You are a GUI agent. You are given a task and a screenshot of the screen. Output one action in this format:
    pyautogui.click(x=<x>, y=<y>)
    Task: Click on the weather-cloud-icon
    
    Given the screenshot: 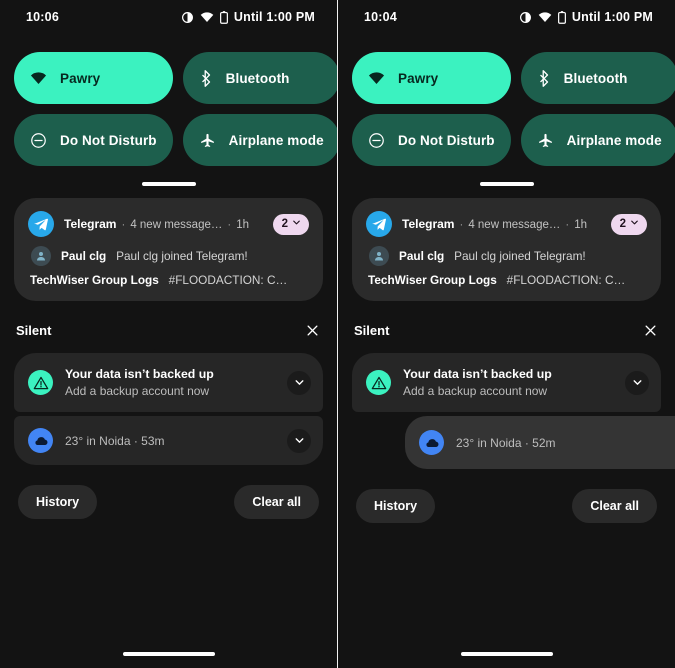 What is the action you would take?
    pyautogui.click(x=40, y=440)
    